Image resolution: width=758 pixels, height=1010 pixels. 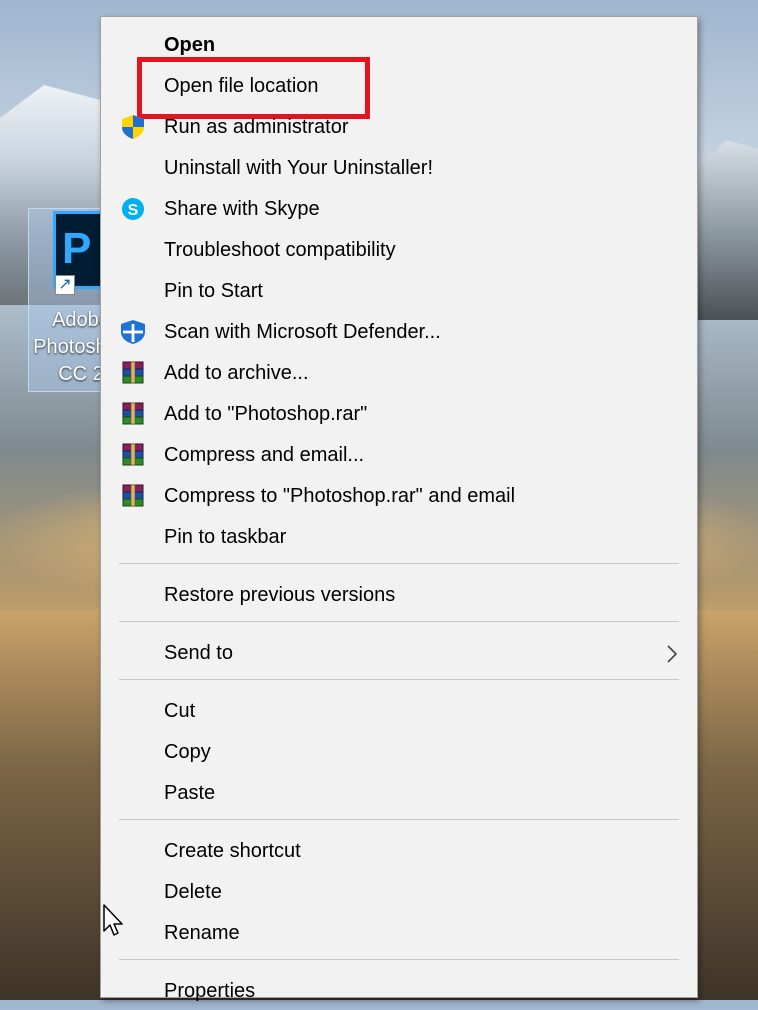 I want to click on menu-item-troubleshoot-compatibility: Troubleshoot compatibility, so click(x=399, y=250).